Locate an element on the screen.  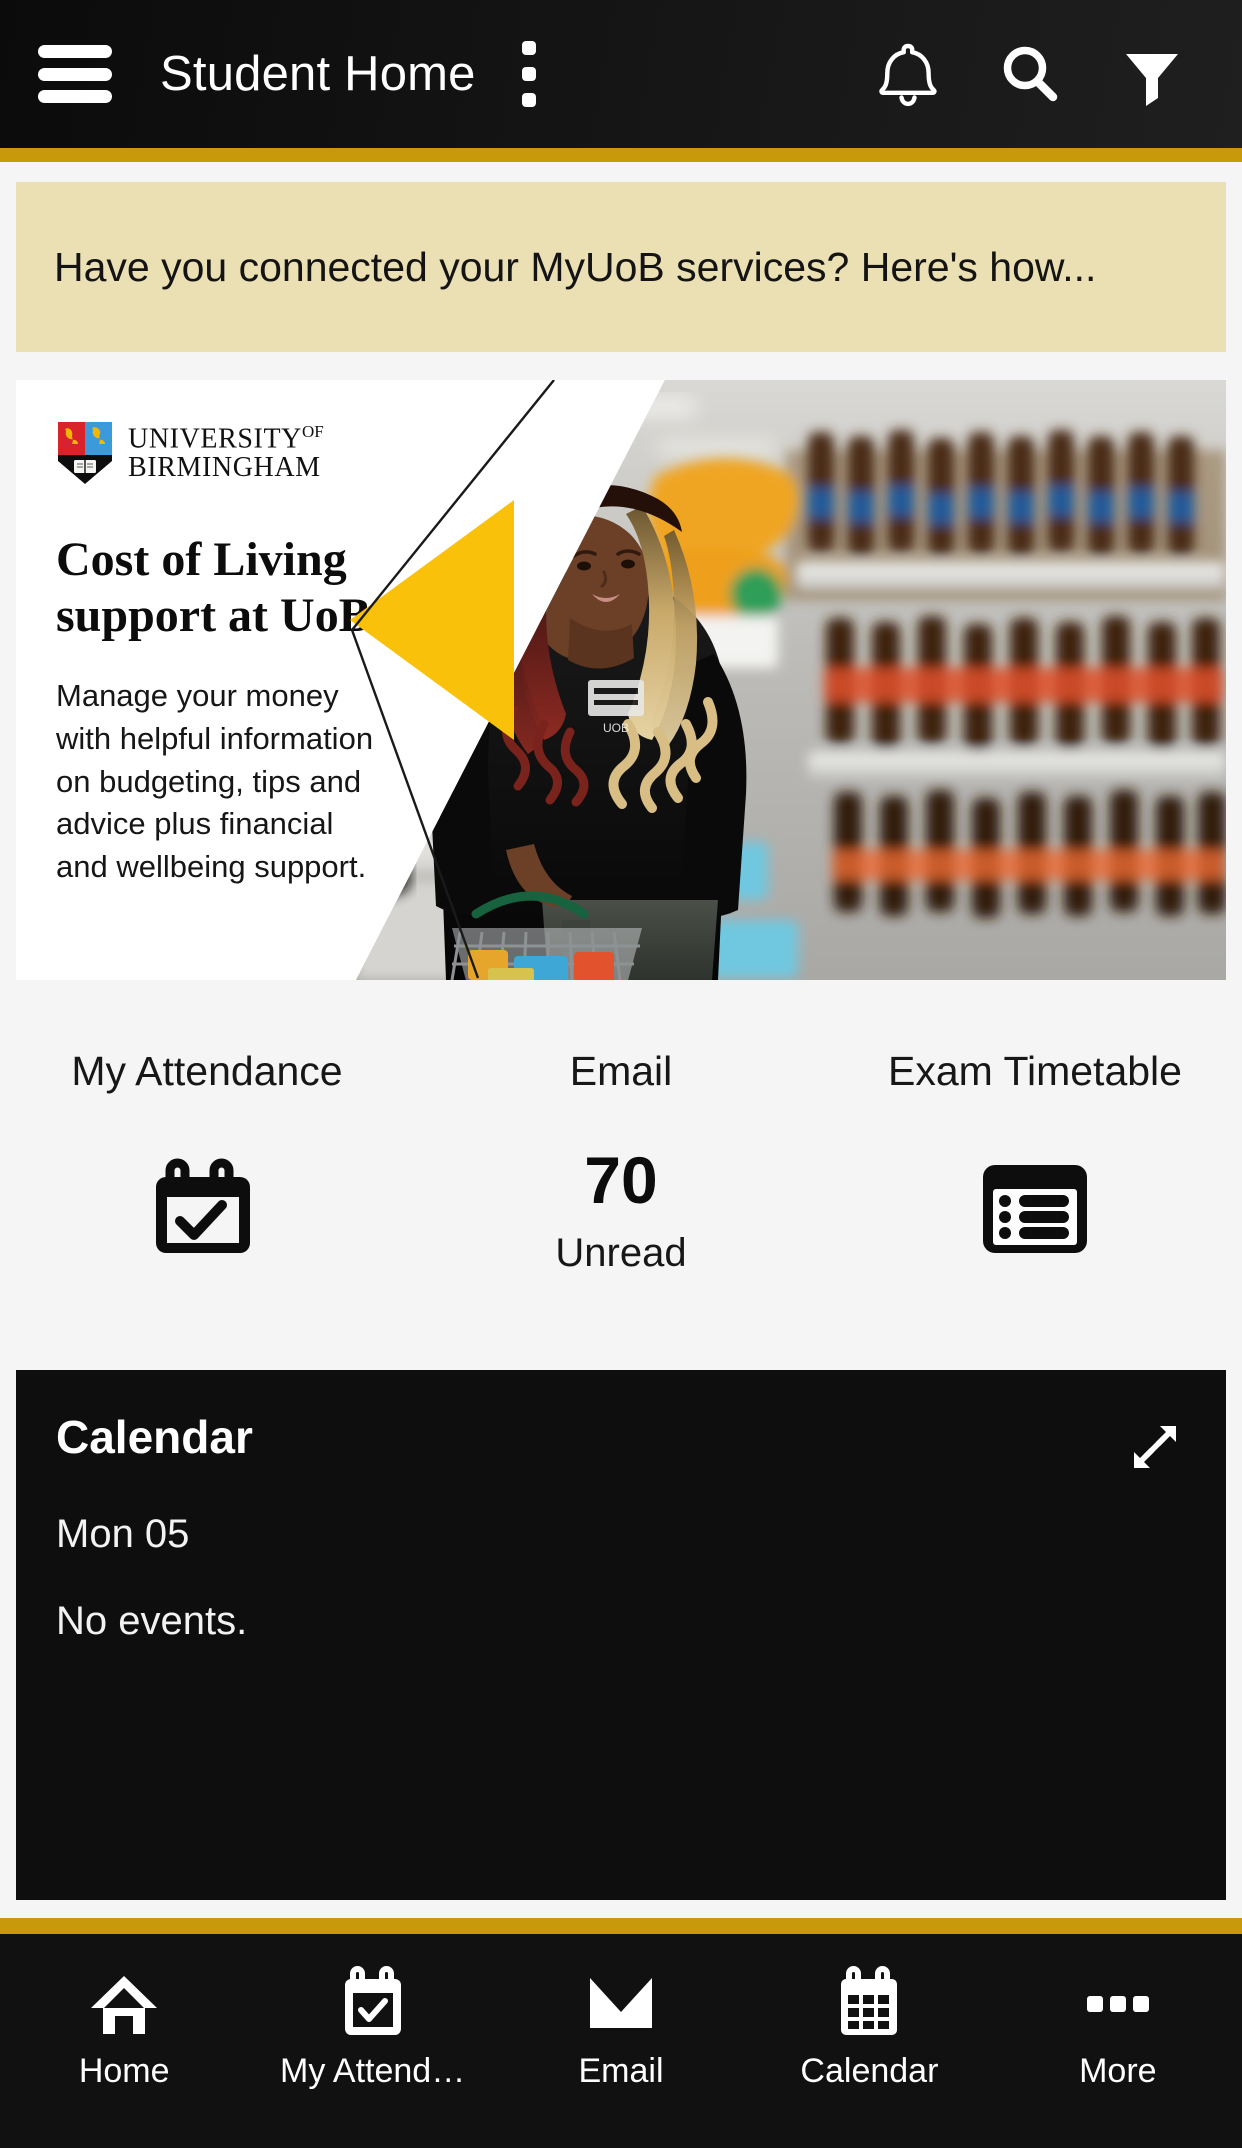
search-icon is located at coordinates (1030, 74).